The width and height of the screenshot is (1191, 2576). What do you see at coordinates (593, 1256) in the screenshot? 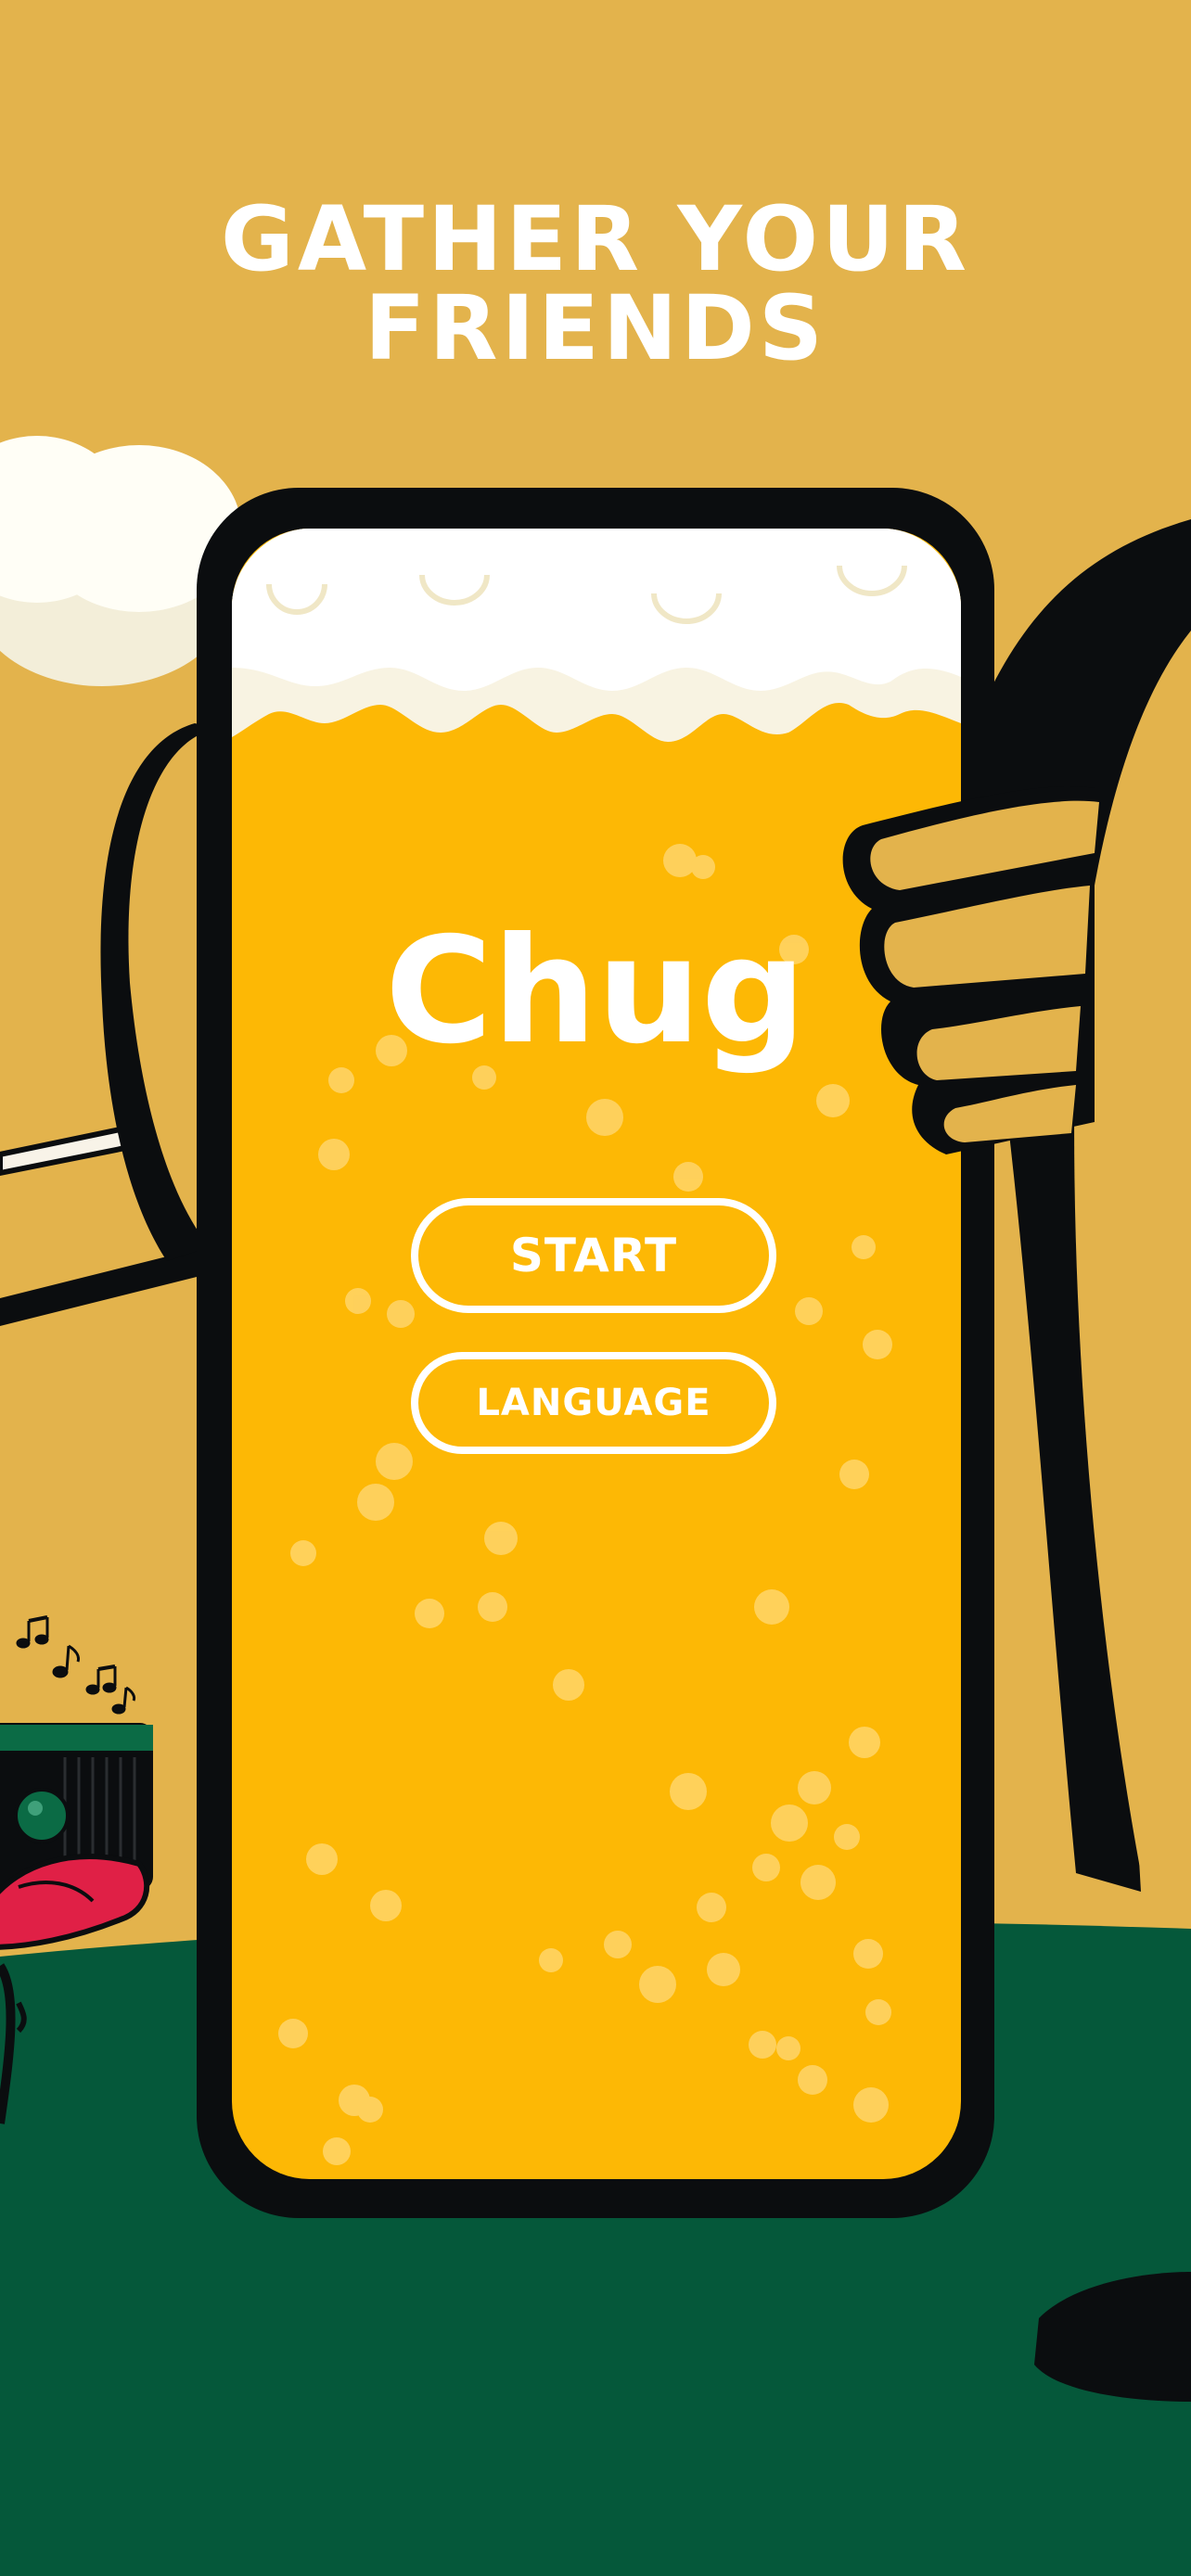
I see `start-button: START` at bounding box center [593, 1256].